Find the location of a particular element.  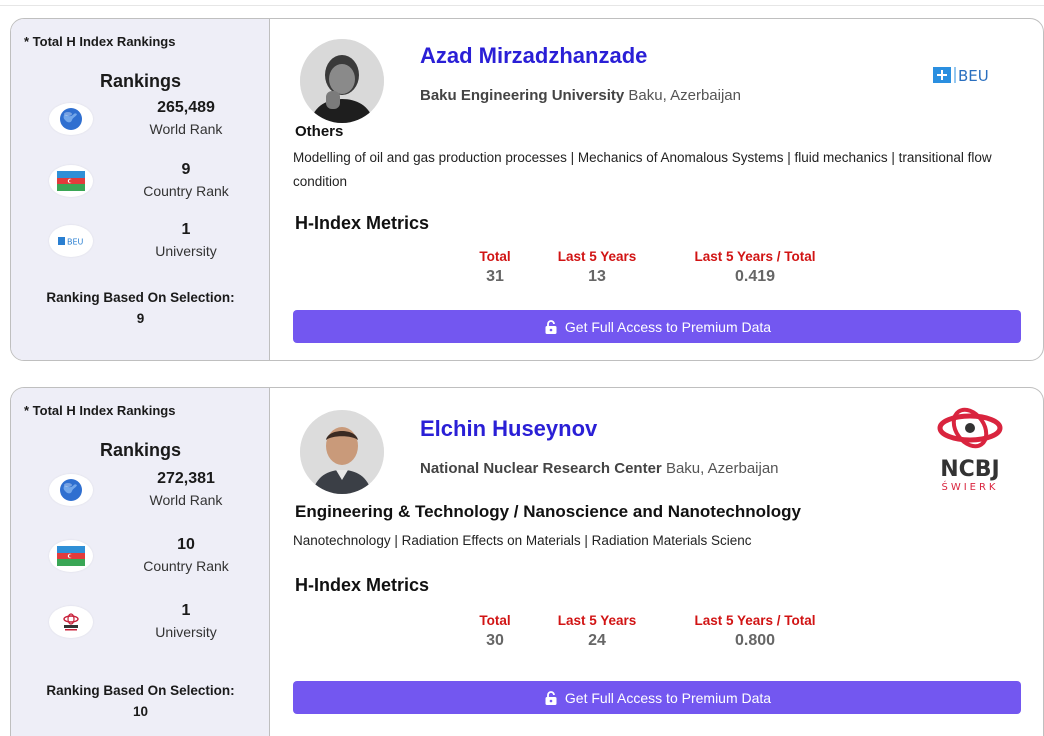

metric-total-value: 30 is located at coordinates (495, 640).